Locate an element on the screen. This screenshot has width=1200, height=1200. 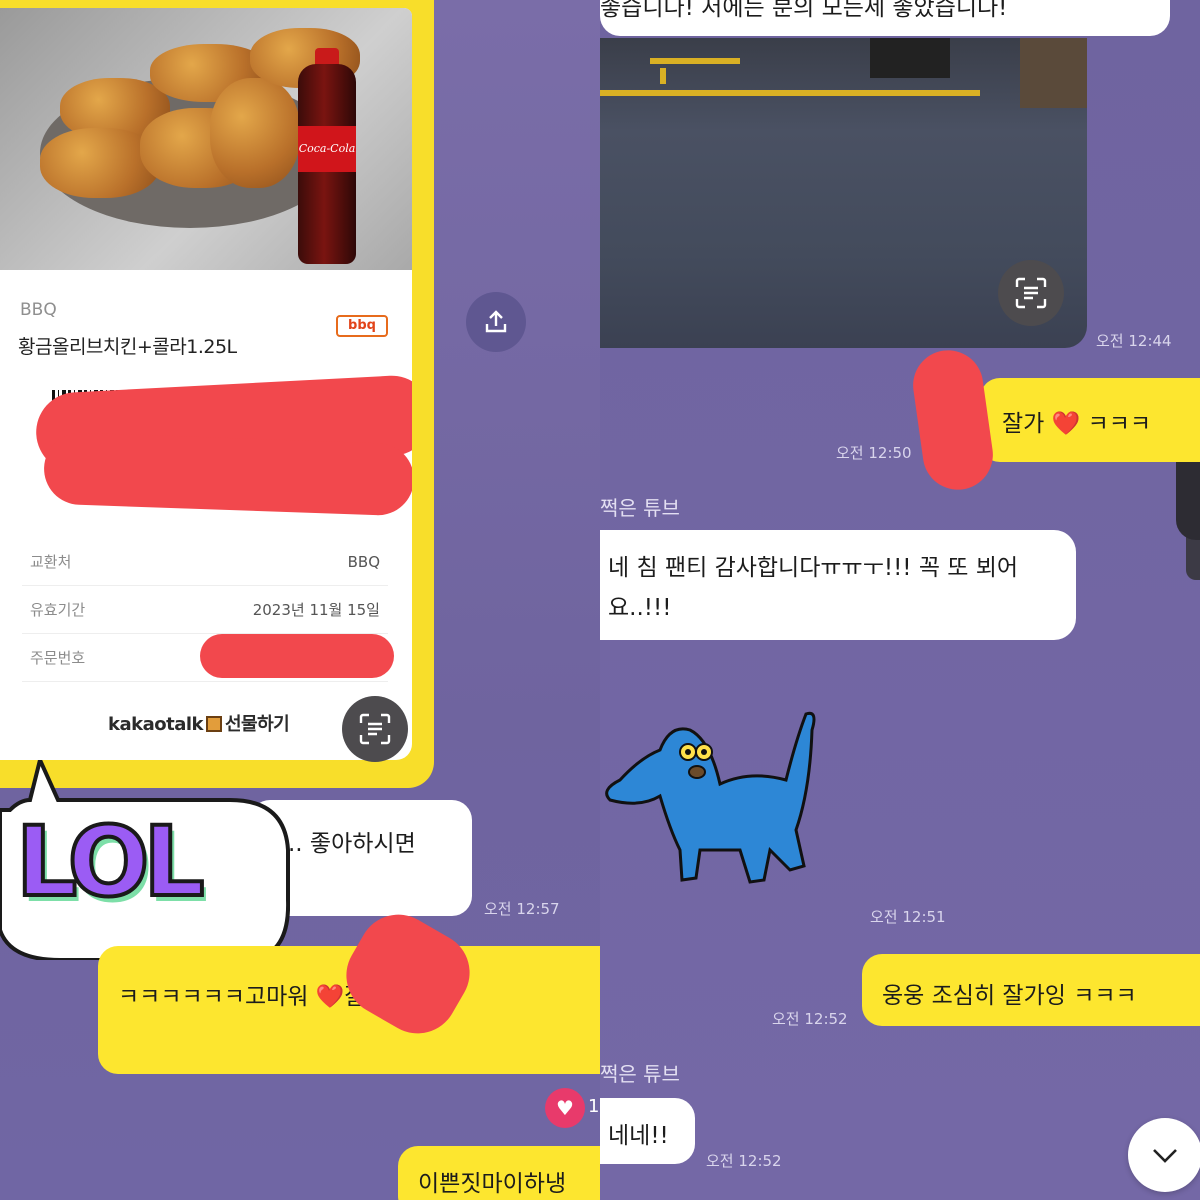
scroll-to-bottom-button is located at coordinates (1164, 1155).